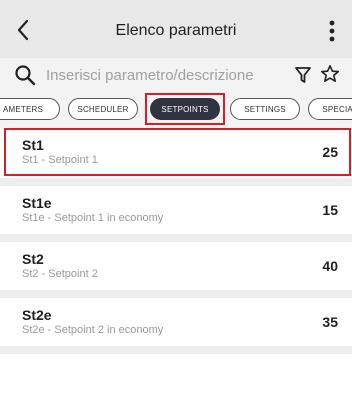 The image size is (352, 406). Describe the element at coordinates (265, 109) in the screenshot. I see `tab-settings: SETTINGS` at that location.